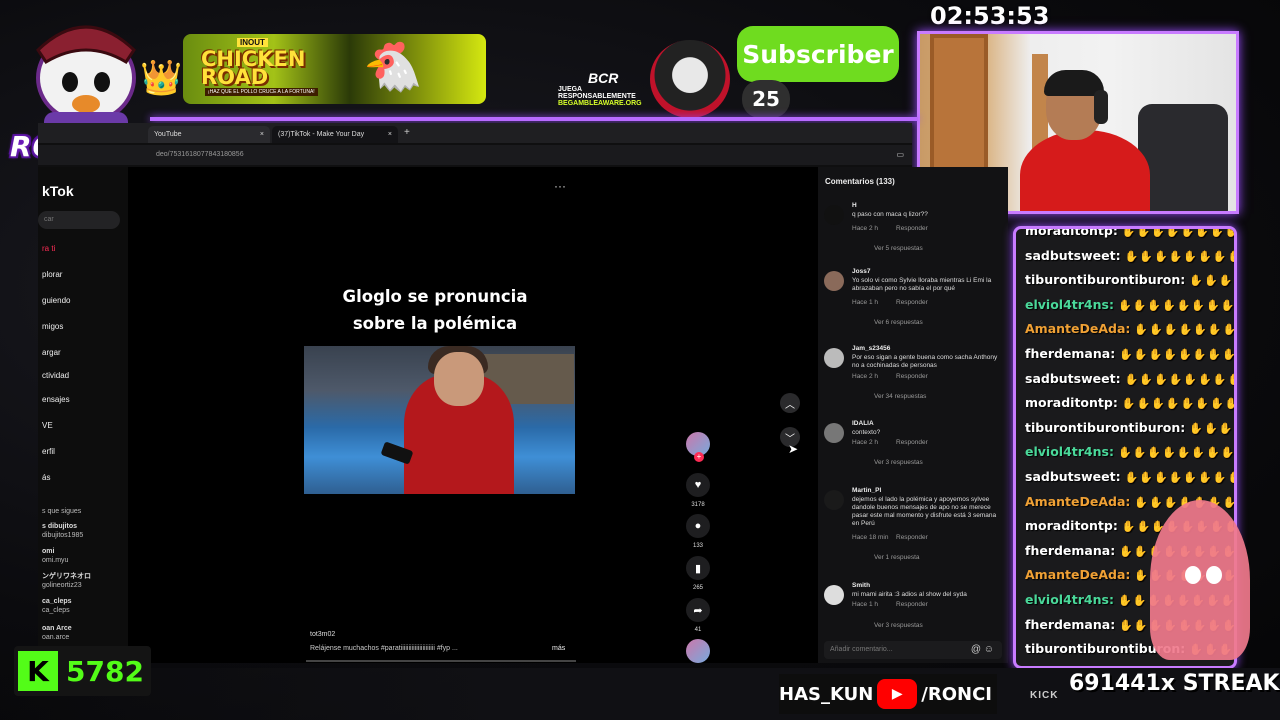 The height and width of the screenshot is (720, 1280). I want to click on follow-plus-icon: +, so click(699, 457).